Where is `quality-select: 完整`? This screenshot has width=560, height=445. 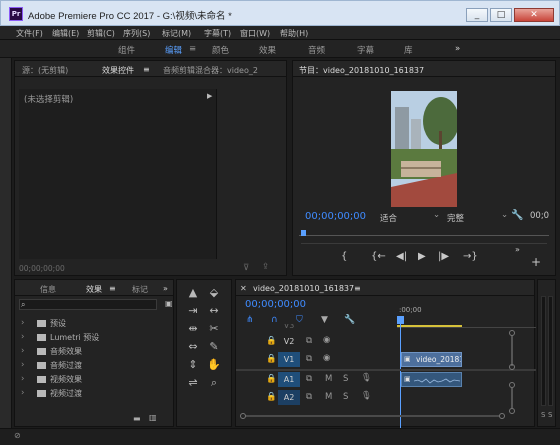 quality-select: 完整 is located at coordinates (455, 218).